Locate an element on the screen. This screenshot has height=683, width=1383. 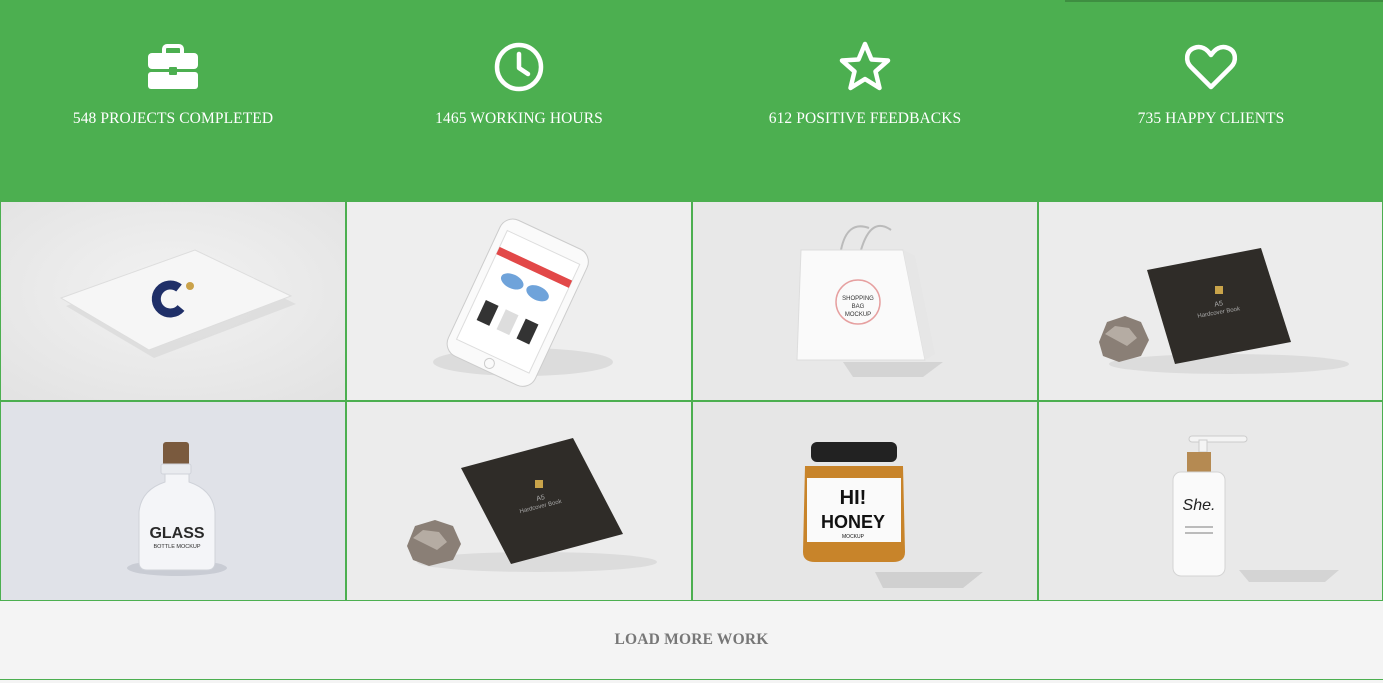
stat-feedbacks: 612 POSITIVE FEEDBACKS is located at coordinates (865, 84).